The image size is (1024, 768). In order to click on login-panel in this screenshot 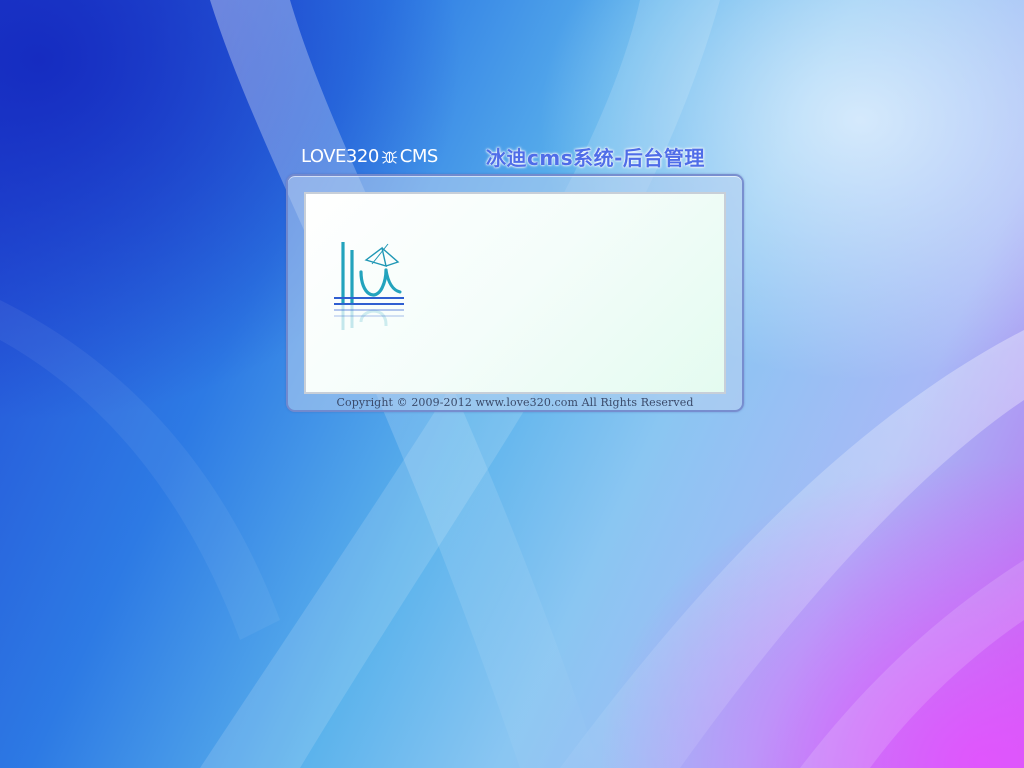, I will do `click(515, 293)`.